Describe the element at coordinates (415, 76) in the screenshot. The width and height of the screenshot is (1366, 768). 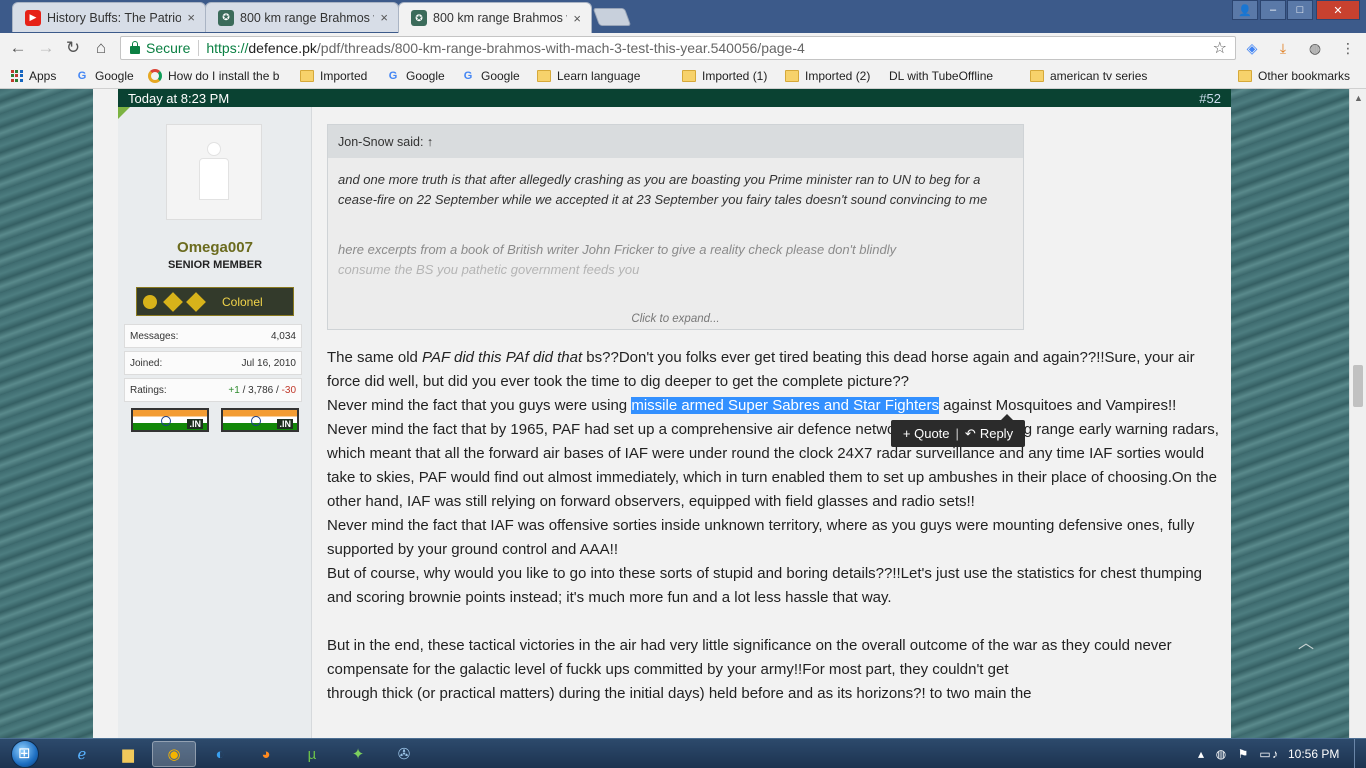
I see `bookmark-google-2: G Google` at that location.